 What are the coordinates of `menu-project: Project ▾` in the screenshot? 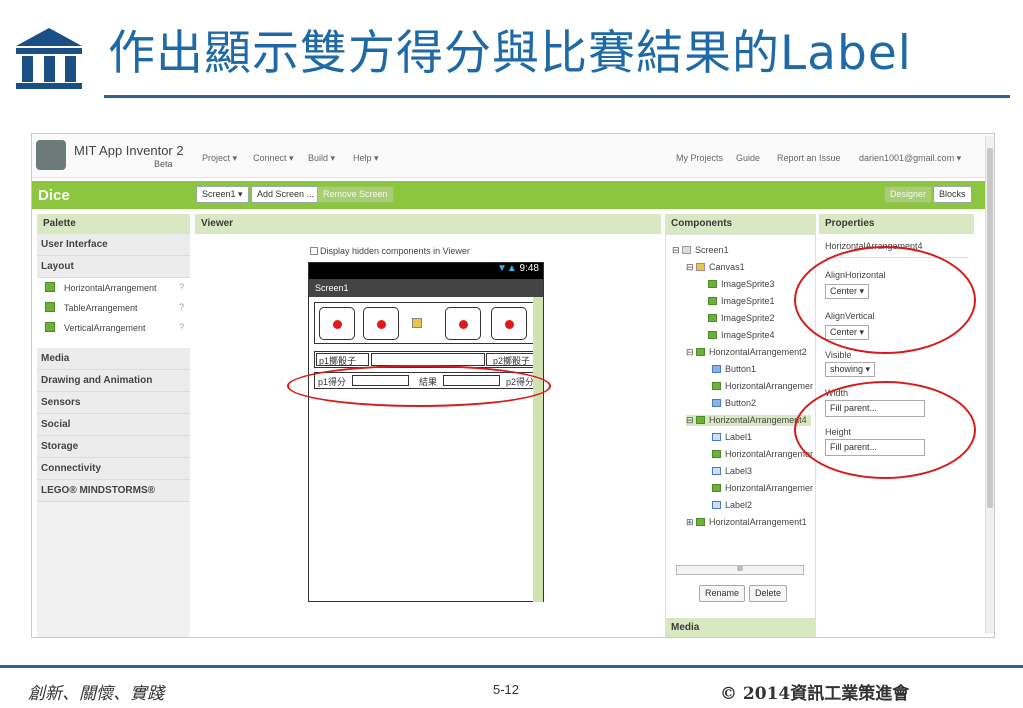 It's located at (219, 158).